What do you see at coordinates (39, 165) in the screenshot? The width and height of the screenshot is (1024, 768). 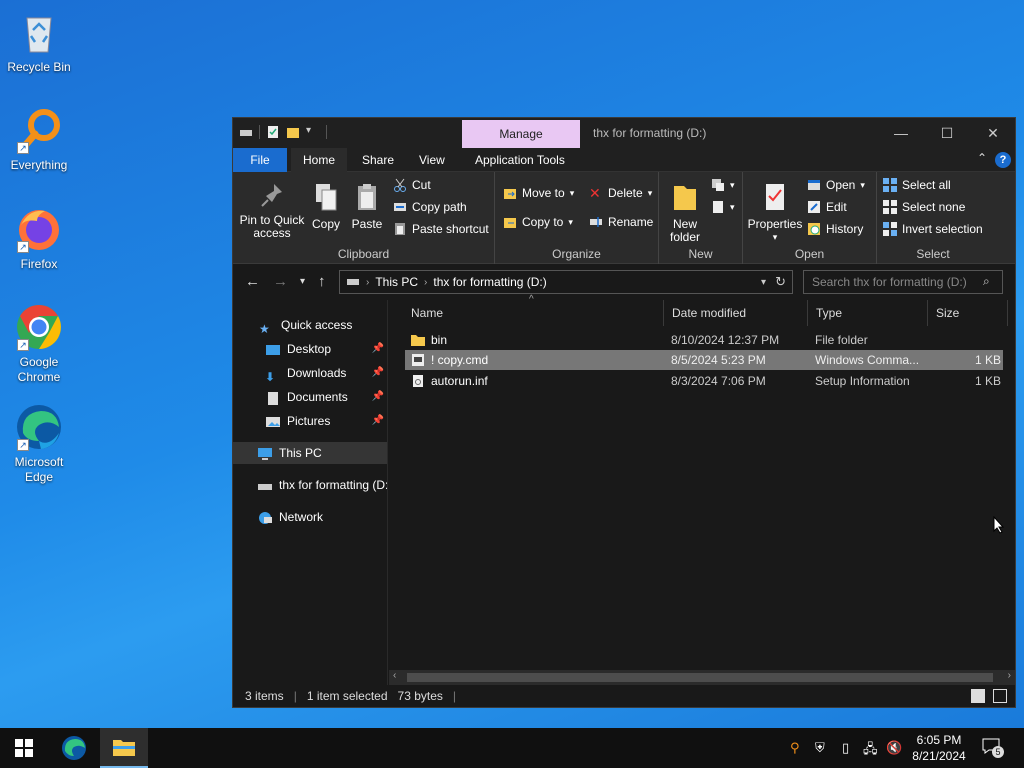 I see `desktop-icon-label: Everything` at bounding box center [39, 165].